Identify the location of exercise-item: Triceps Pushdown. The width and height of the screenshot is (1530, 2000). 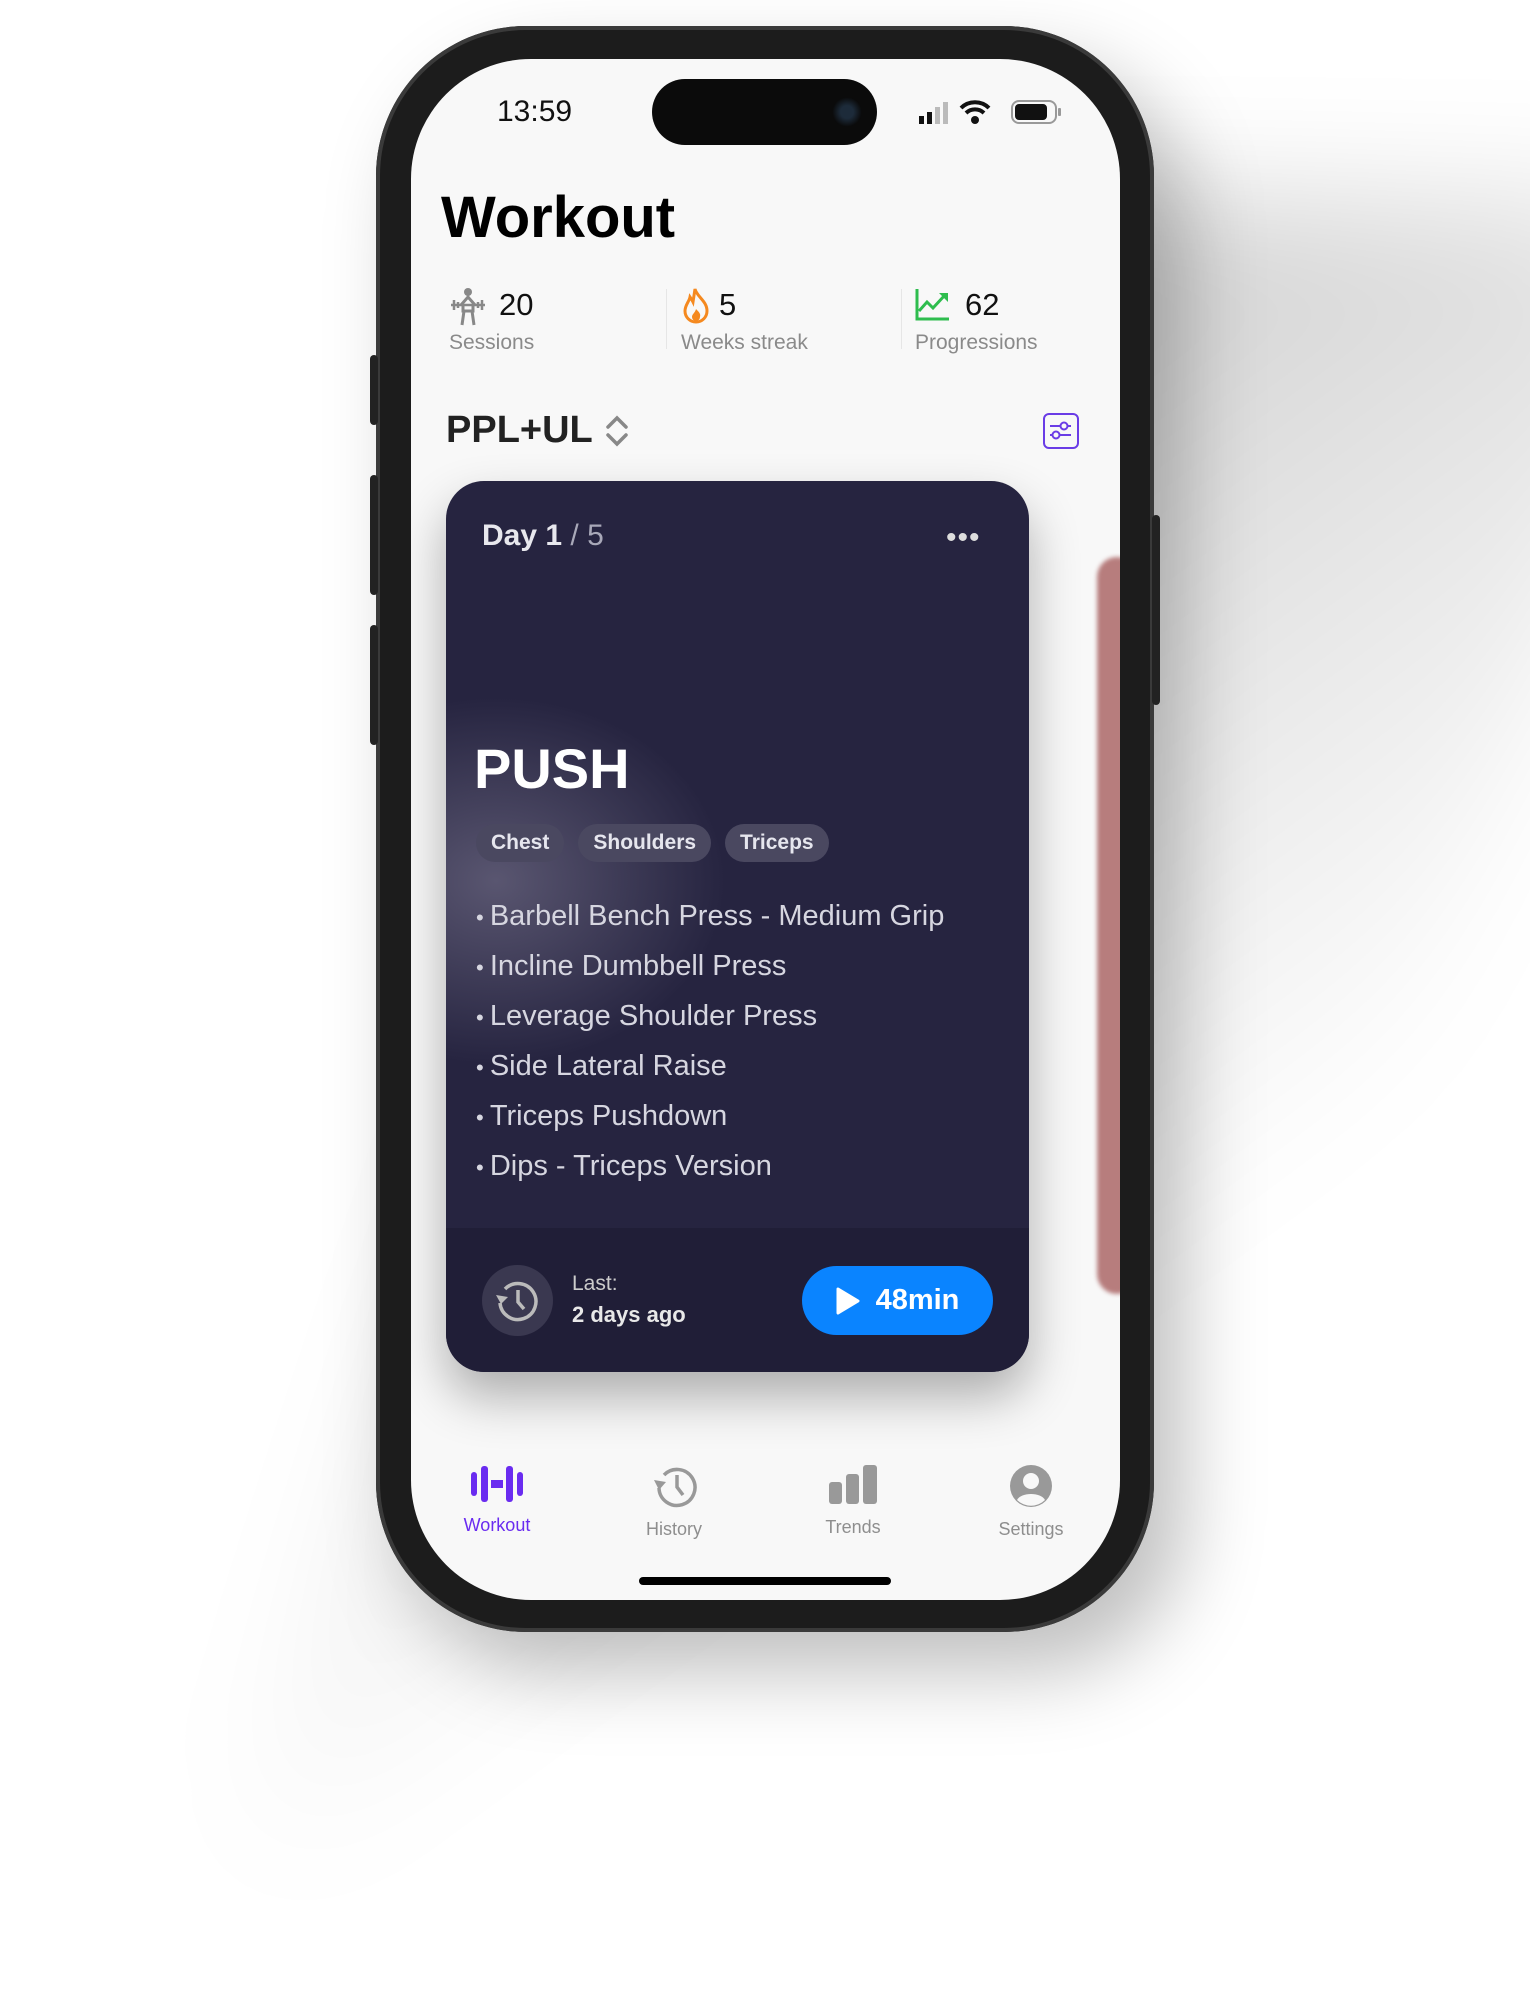
(710, 1116).